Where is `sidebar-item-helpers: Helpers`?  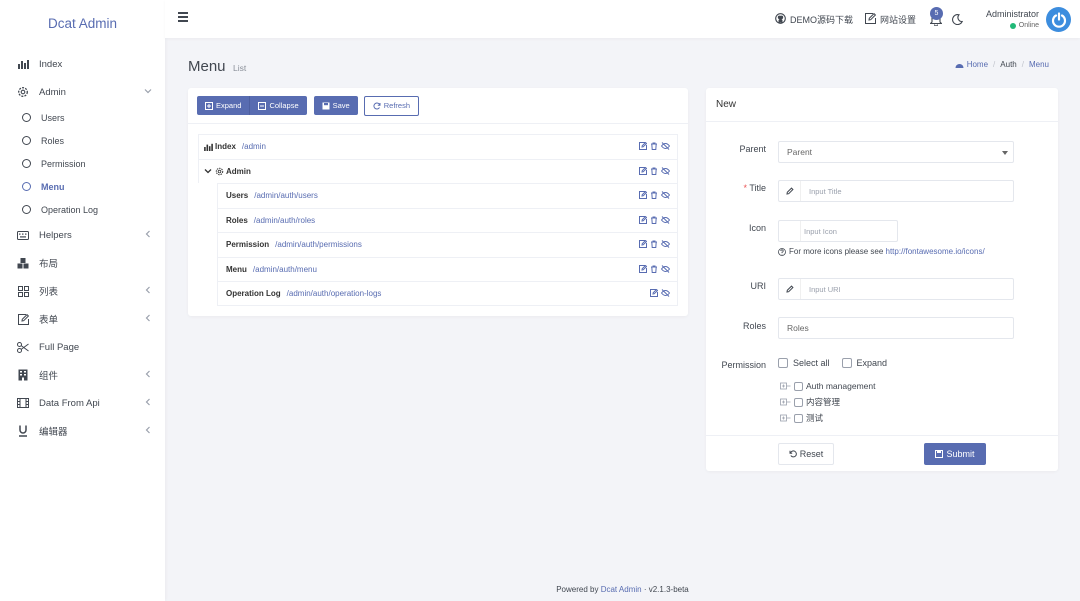 sidebar-item-helpers: Helpers is located at coordinates (82, 235).